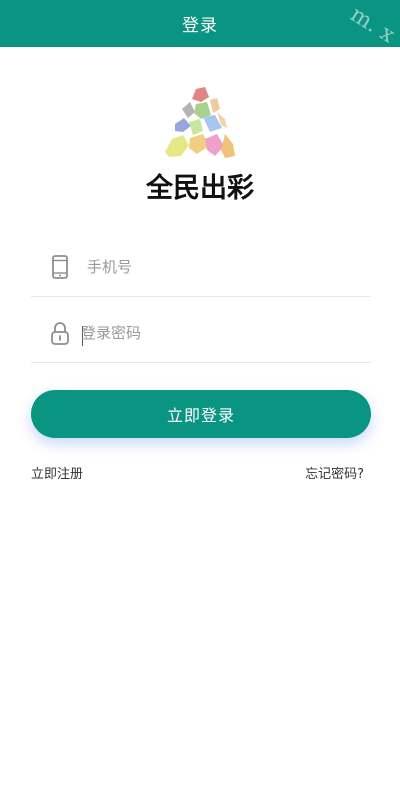  Describe the element at coordinates (60, 267) in the screenshot. I see `phone-icon` at that location.